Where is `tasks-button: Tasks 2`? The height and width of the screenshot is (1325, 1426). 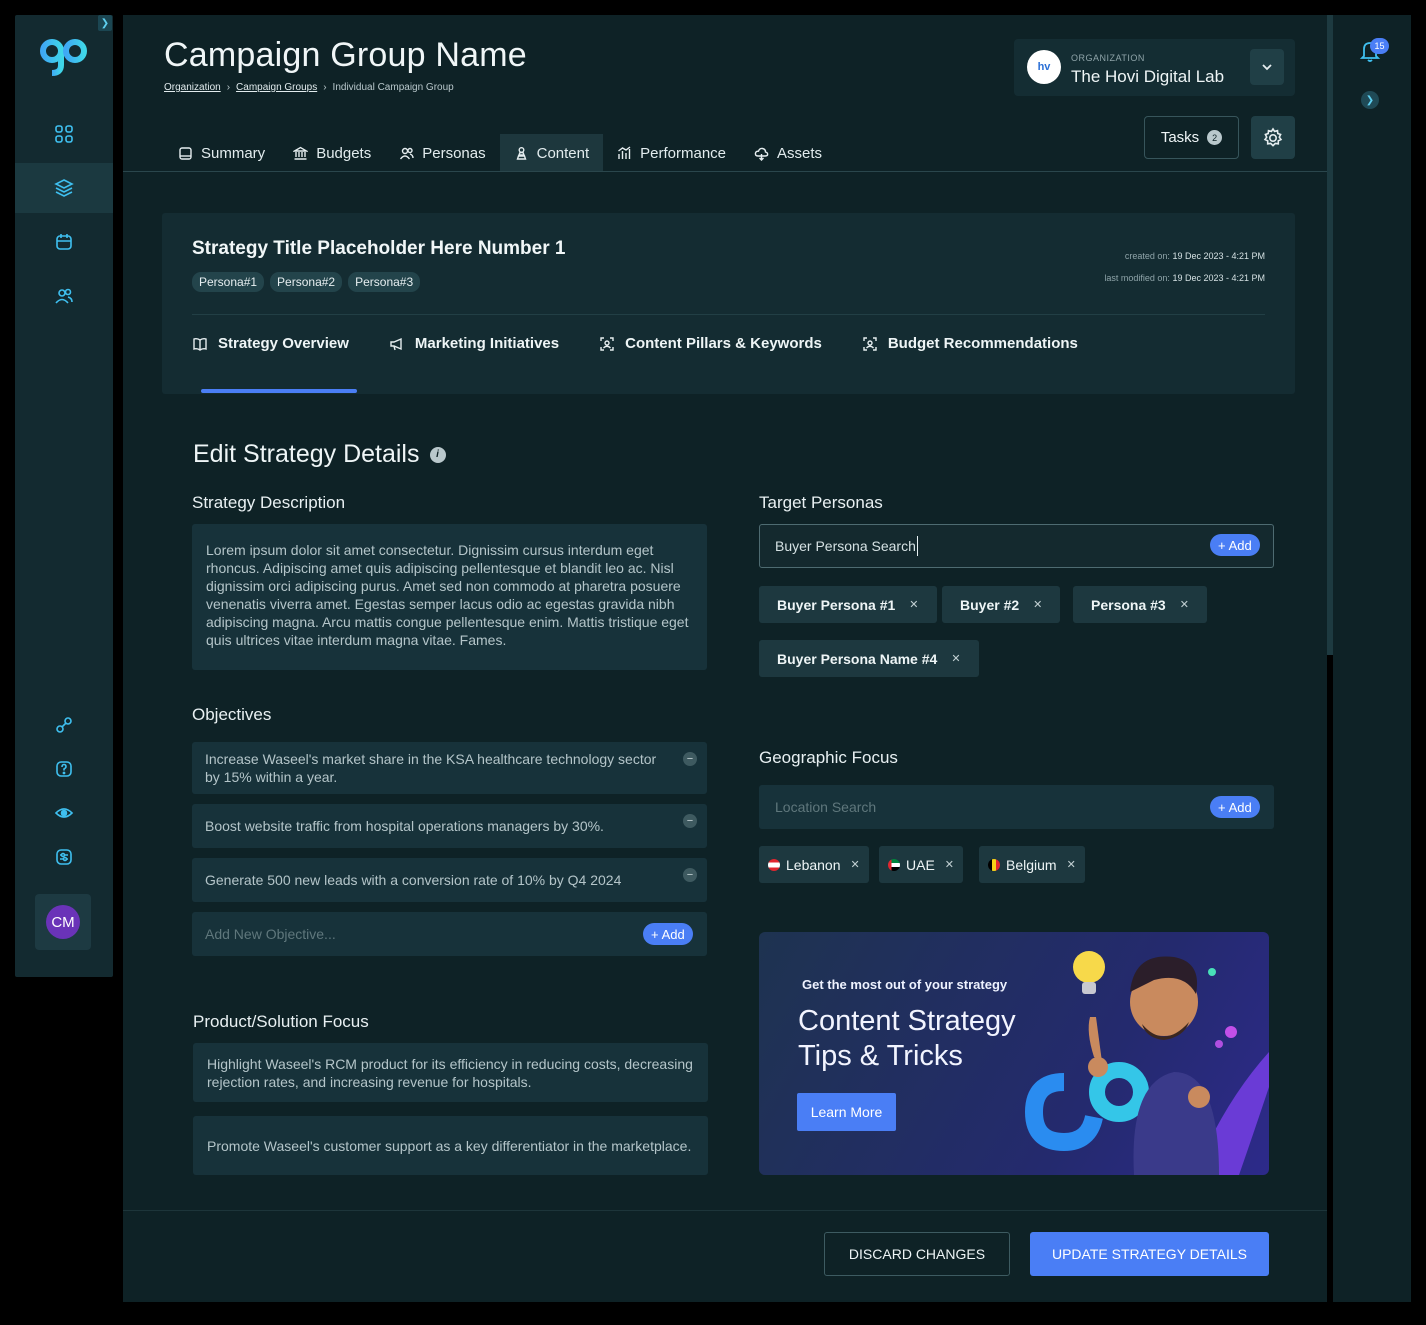
tasks-button: Tasks 2 is located at coordinates (1191, 137).